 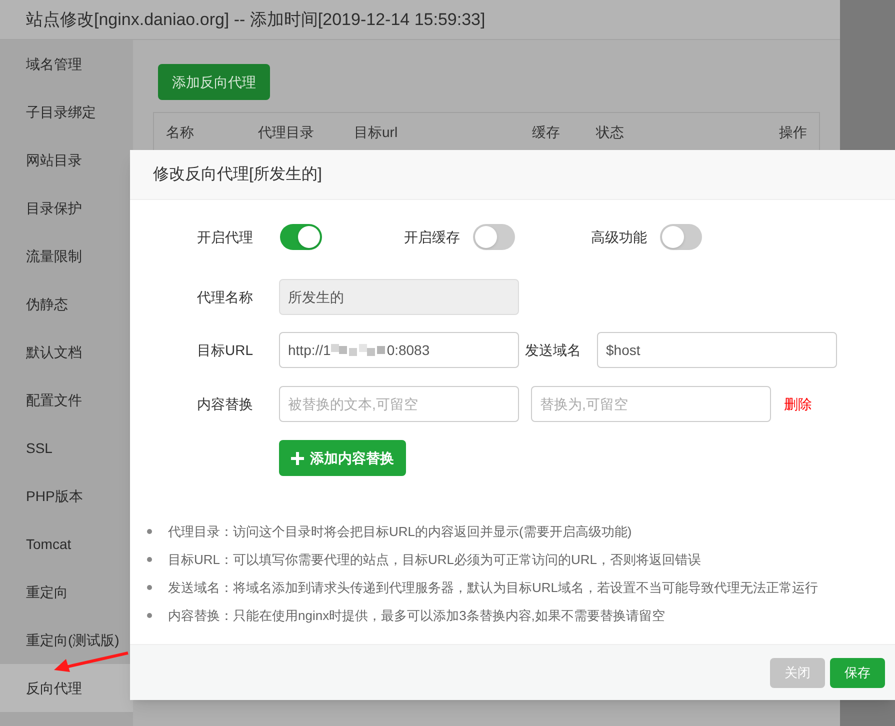 What do you see at coordinates (180, 132) in the screenshot?
I see `column-header: 名称` at bounding box center [180, 132].